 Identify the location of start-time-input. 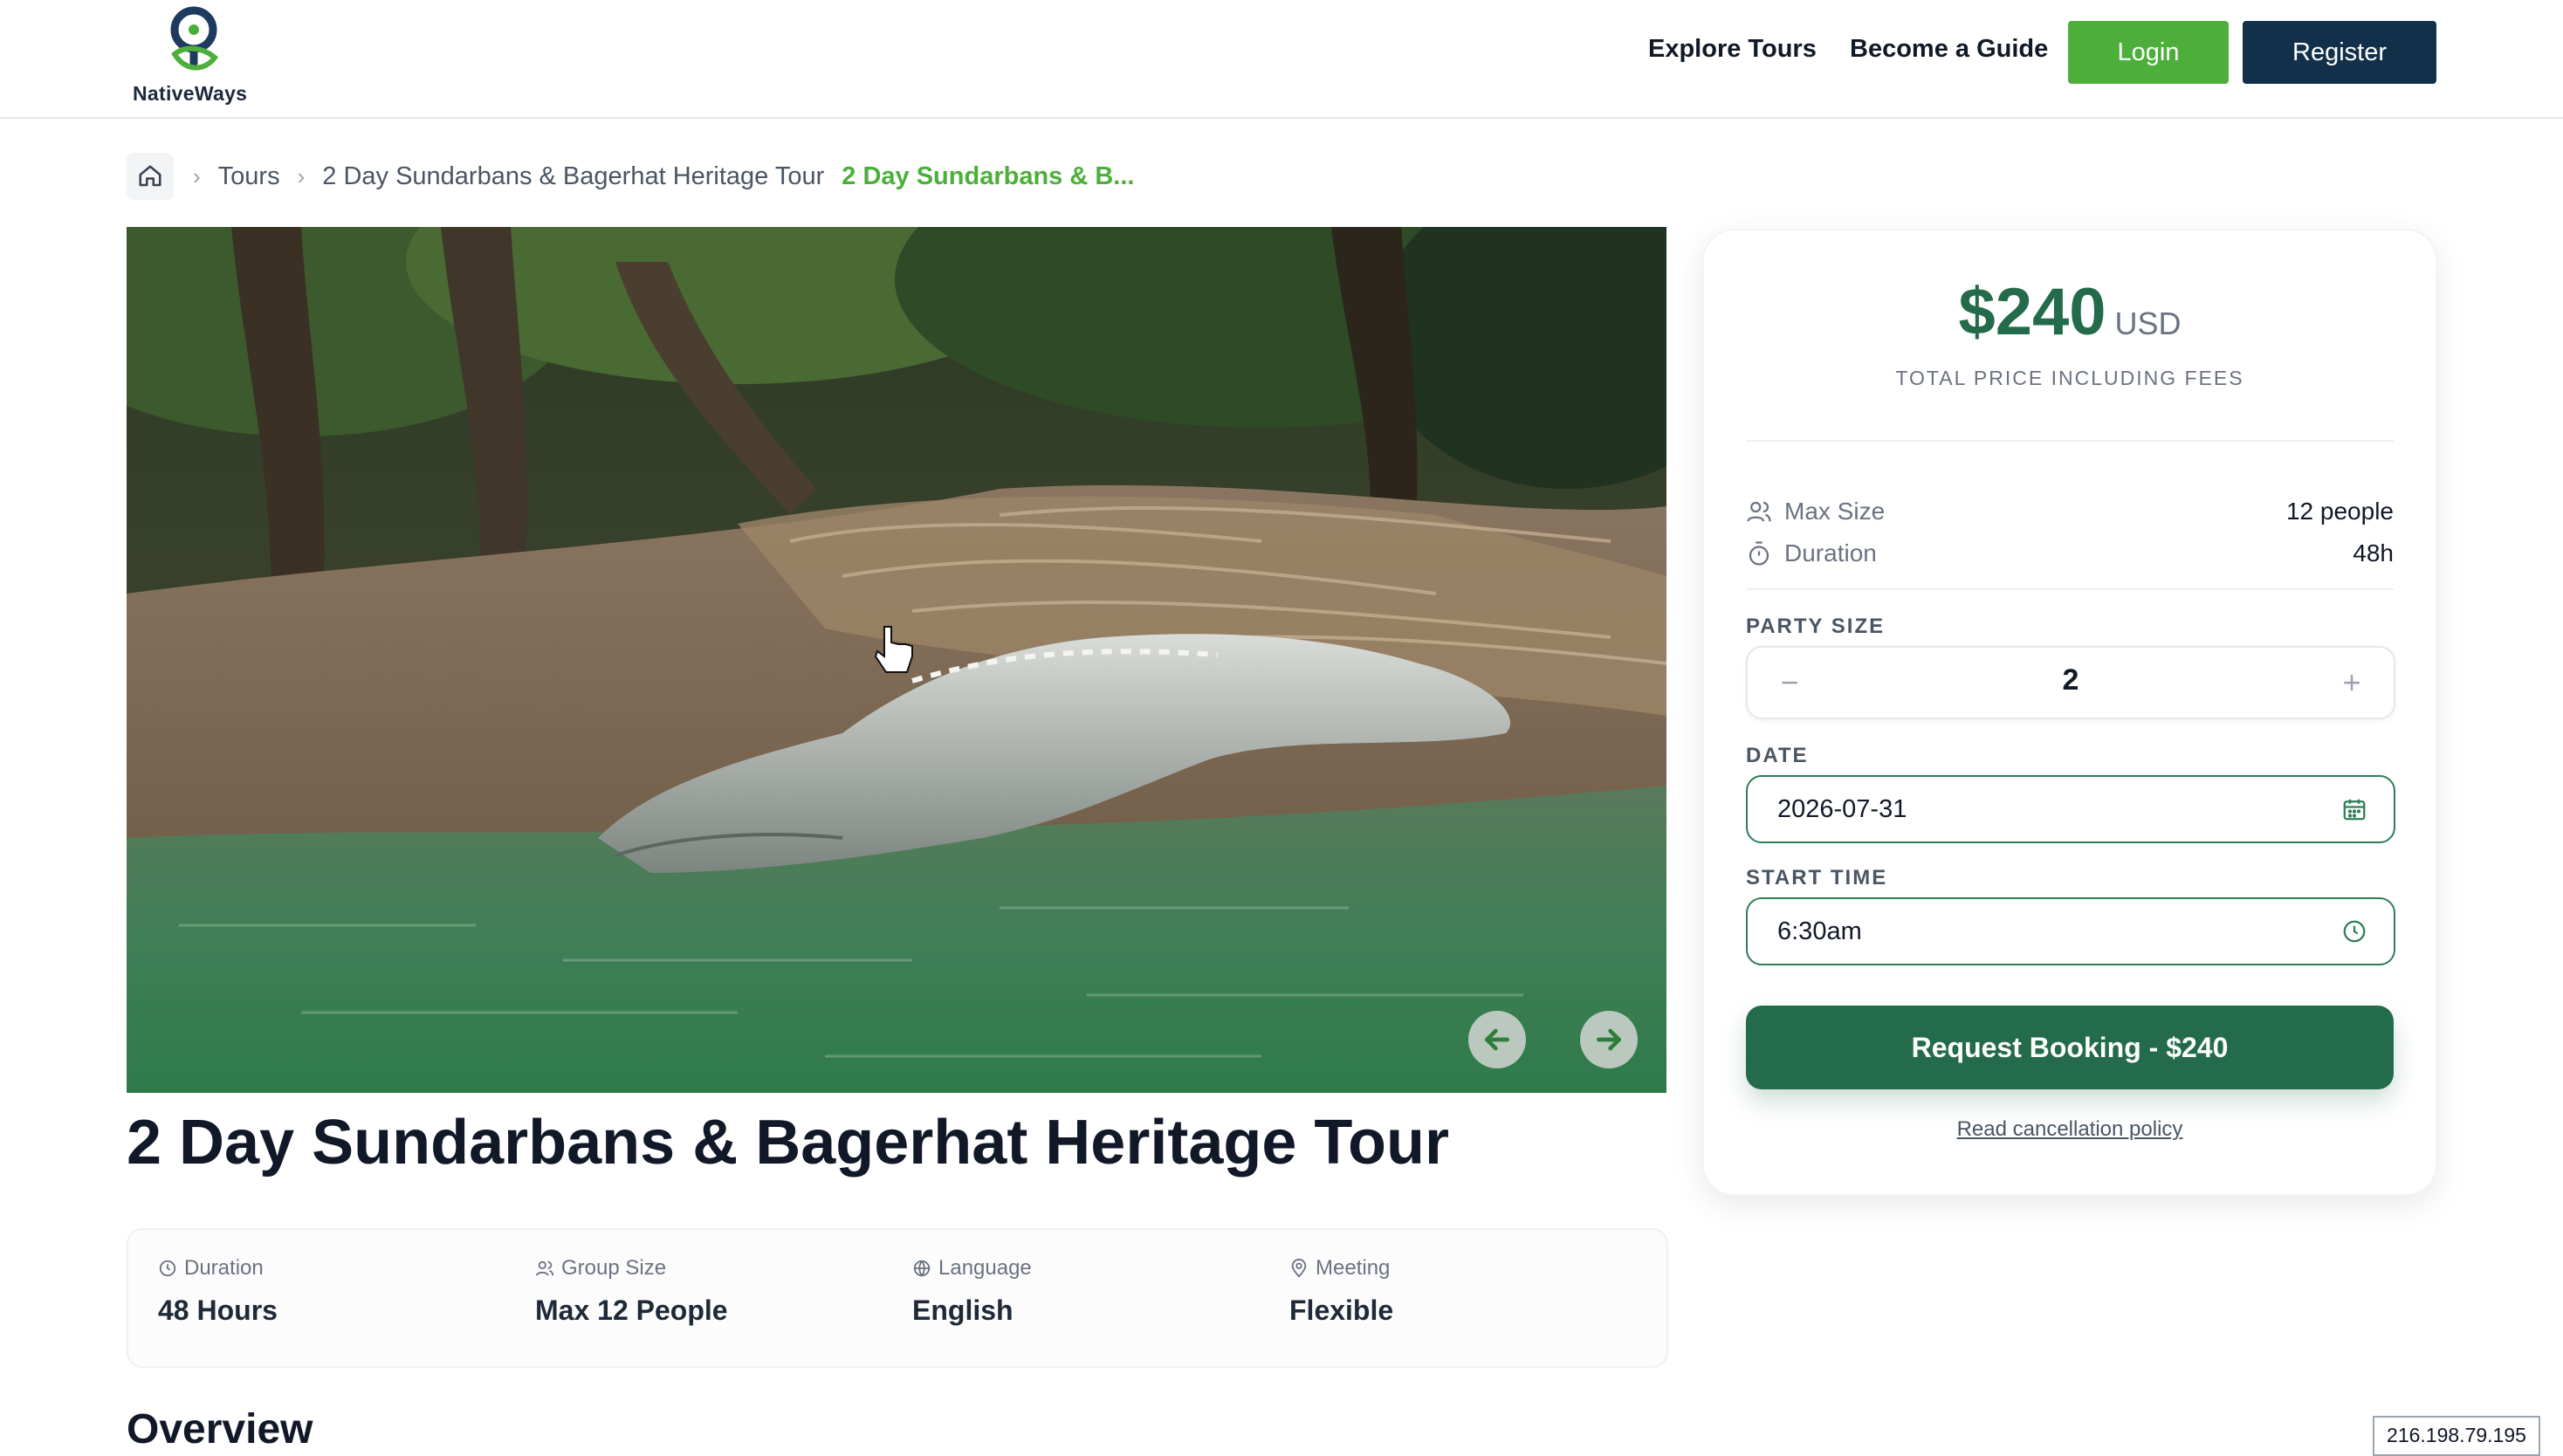
(2039, 931).